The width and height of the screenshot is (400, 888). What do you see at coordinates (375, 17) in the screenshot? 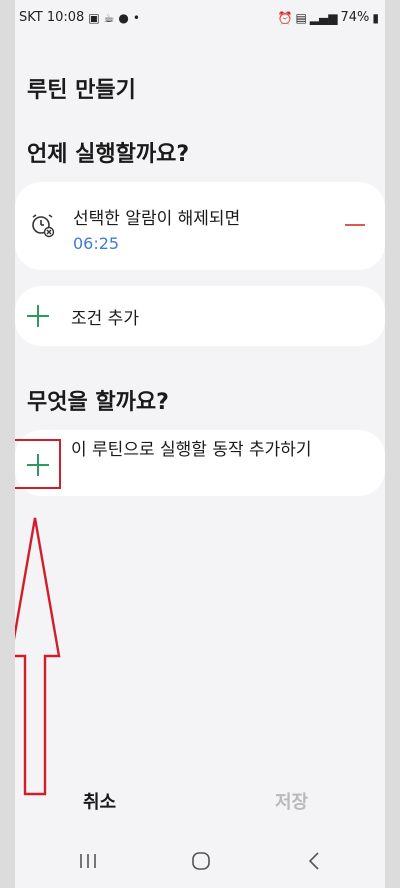
I see `battery-icon: ▮` at bounding box center [375, 17].